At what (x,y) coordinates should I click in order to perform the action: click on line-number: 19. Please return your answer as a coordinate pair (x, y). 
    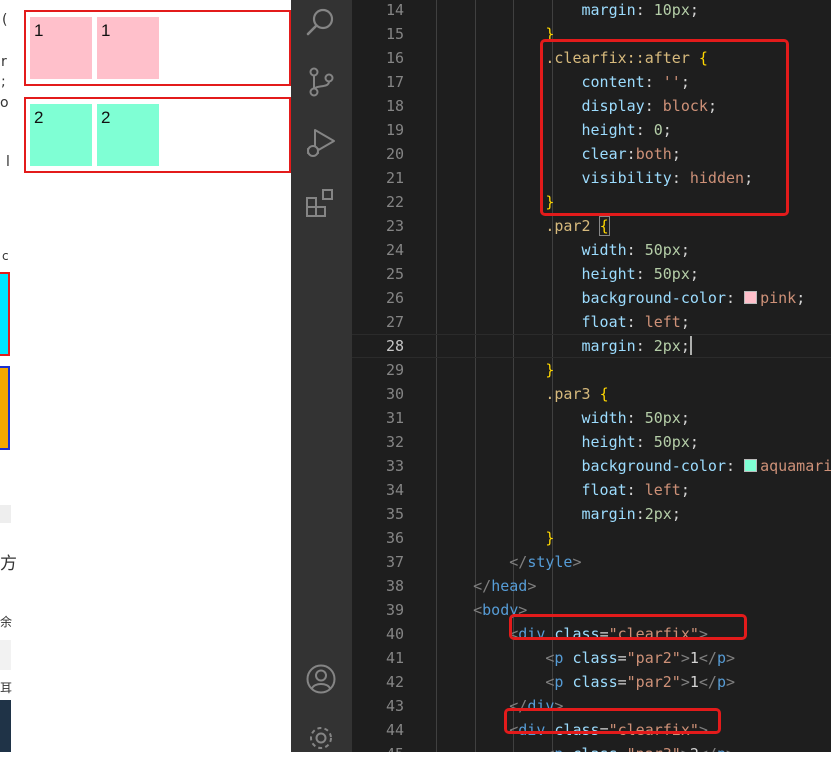
    Looking at the image, I should click on (394, 130).